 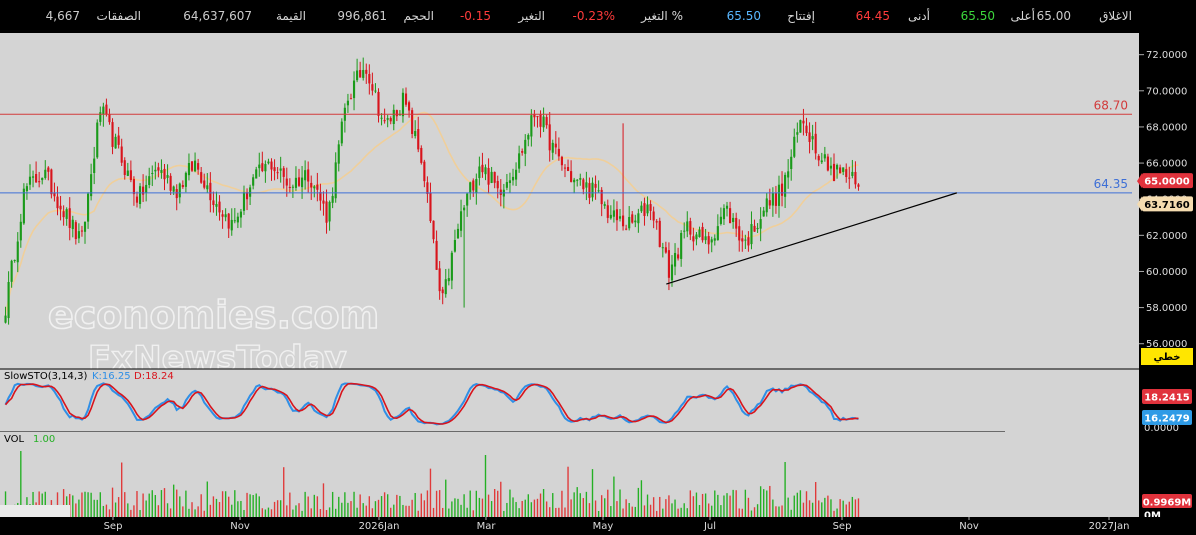 I want to click on header-value-3: 65.50, so click(x=744, y=16).